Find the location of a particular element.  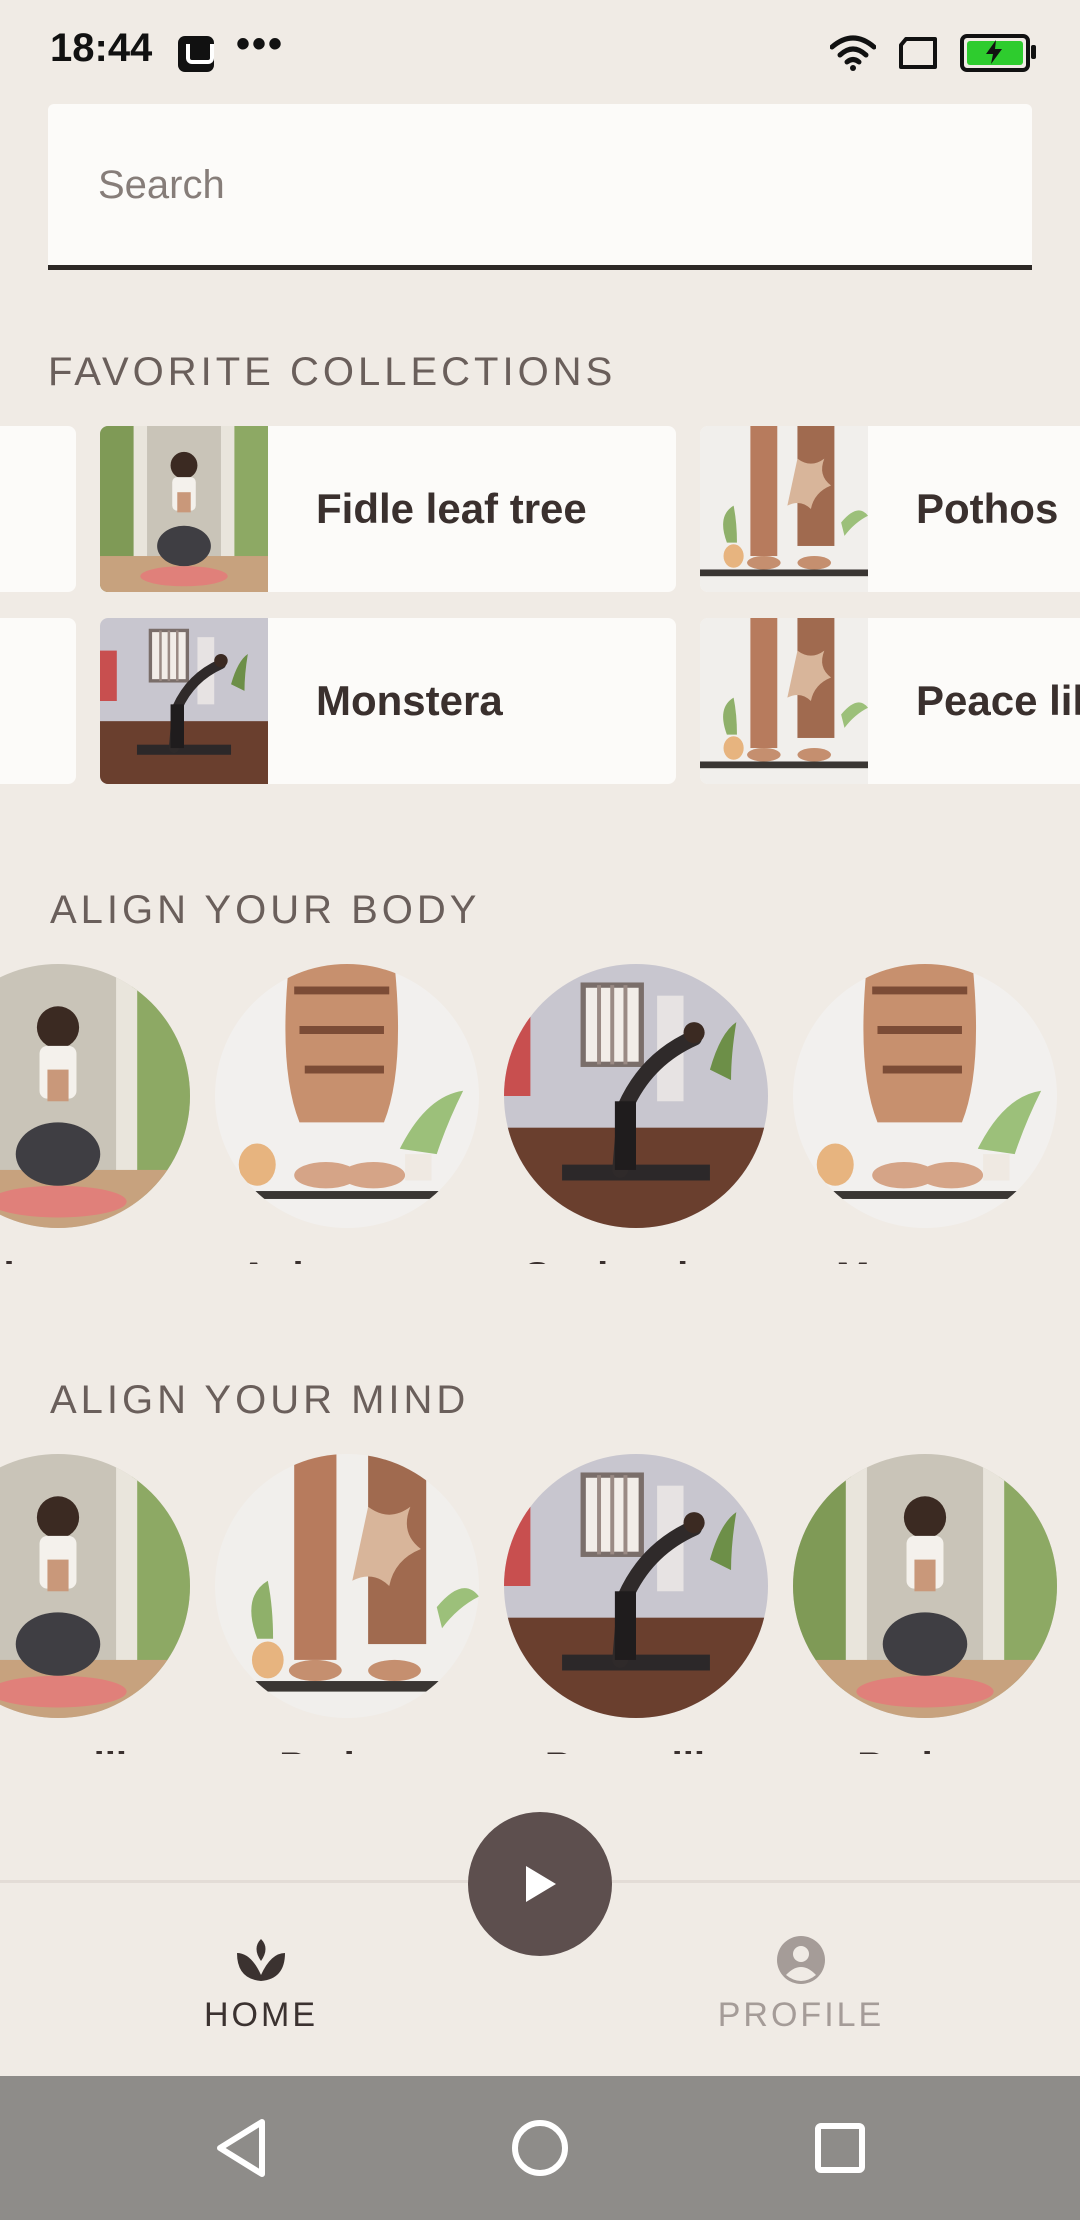

align-your-body-title: ALIGN YOUR BODY is located at coordinates (265, 910).